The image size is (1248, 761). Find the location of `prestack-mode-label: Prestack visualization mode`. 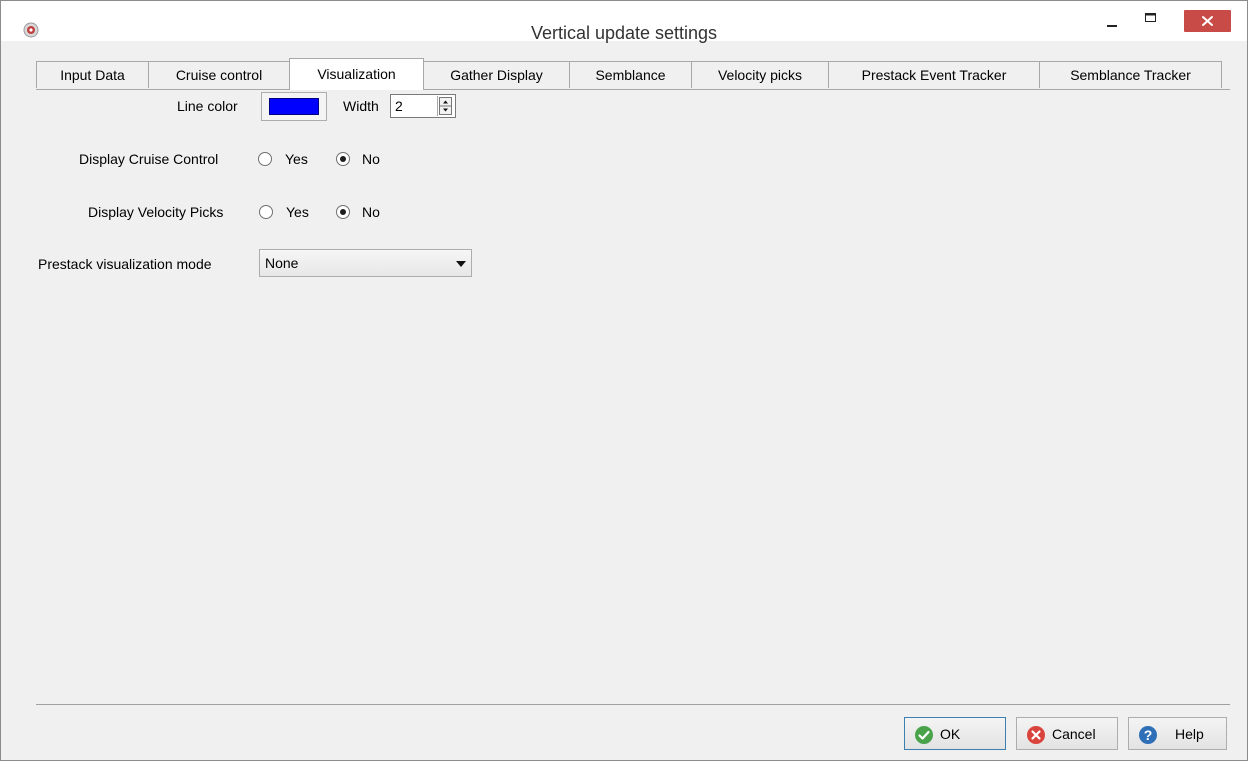

prestack-mode-label: Prestack visualization mode is located at coordinates (125, 264).